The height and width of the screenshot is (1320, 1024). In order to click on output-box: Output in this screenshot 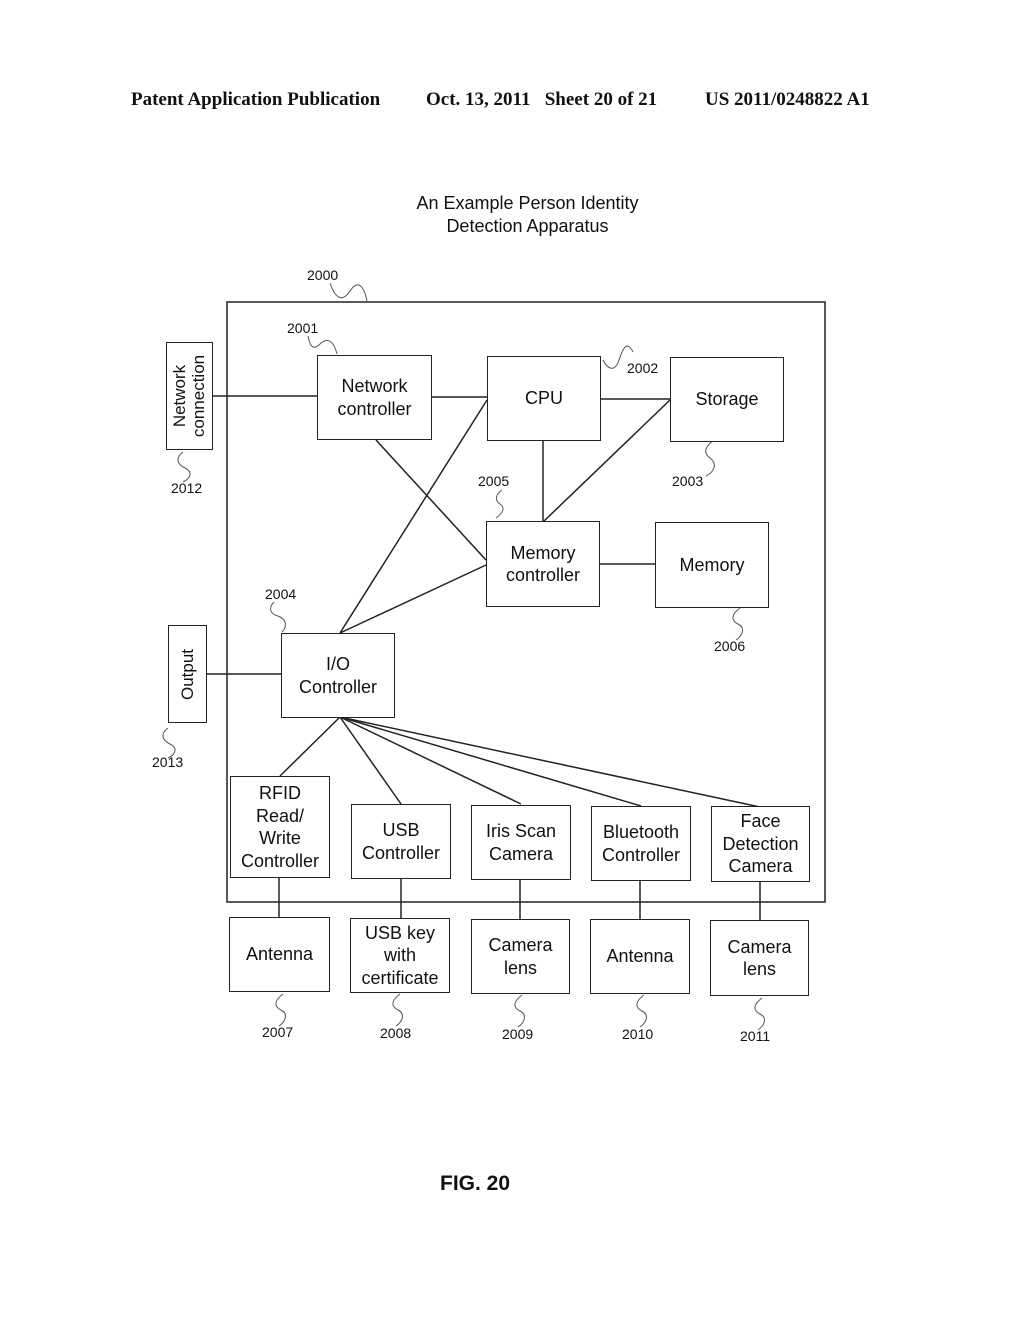, I will do `click(187, 674)`.